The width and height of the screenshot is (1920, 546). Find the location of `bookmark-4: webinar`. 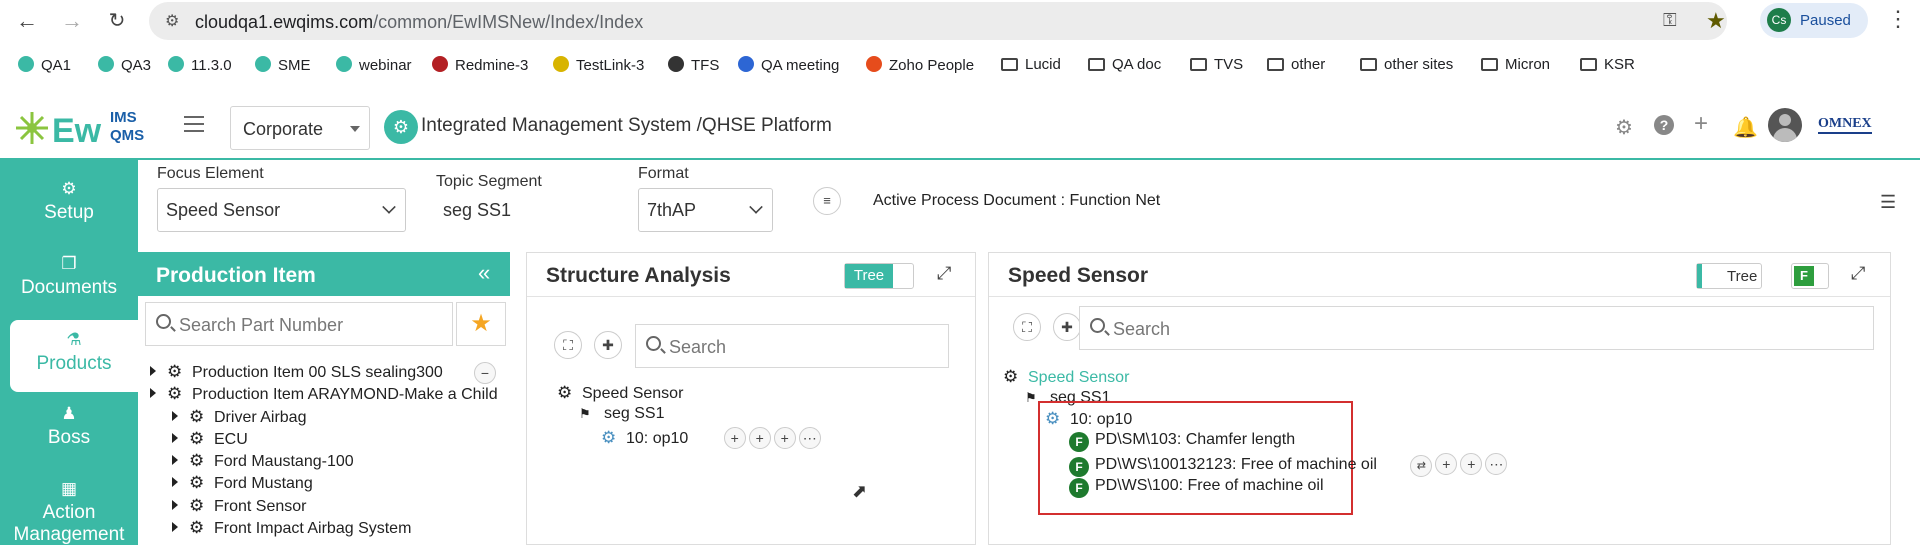

bookmark-4: webinar is located at coordinates (374, 65).